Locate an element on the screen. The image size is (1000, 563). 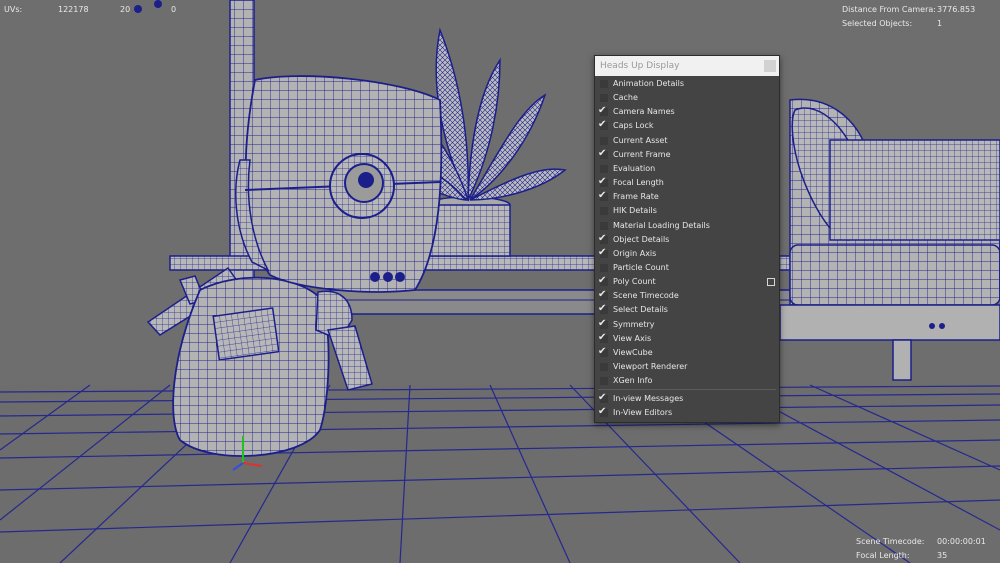
menu-item-label: Material Loading Details is located at coordinates (661, 225).